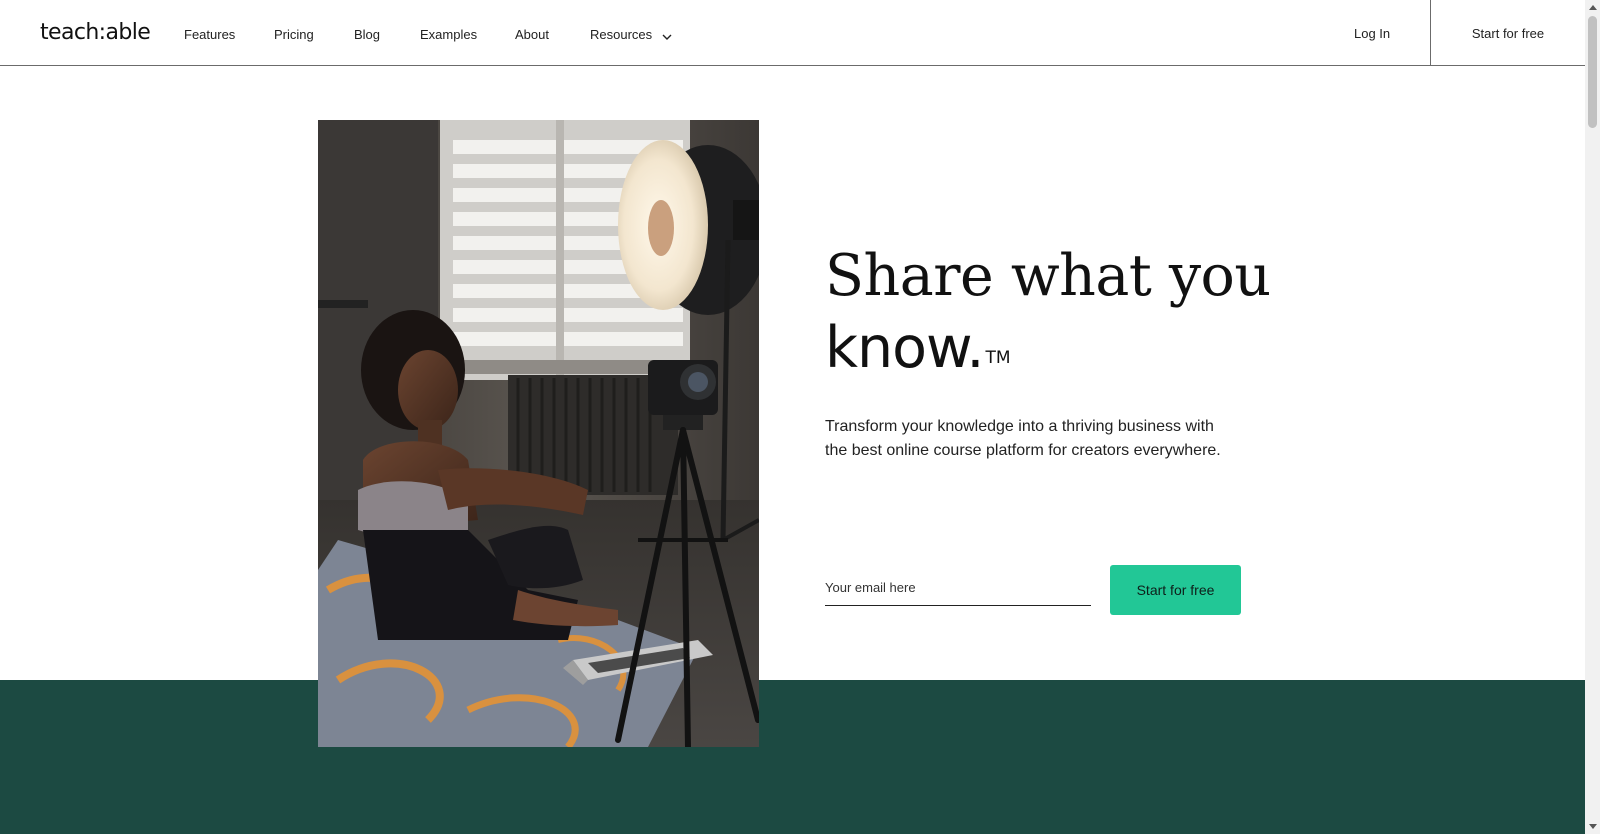  I want to click on login-link: Log In, so click(1372, 33).